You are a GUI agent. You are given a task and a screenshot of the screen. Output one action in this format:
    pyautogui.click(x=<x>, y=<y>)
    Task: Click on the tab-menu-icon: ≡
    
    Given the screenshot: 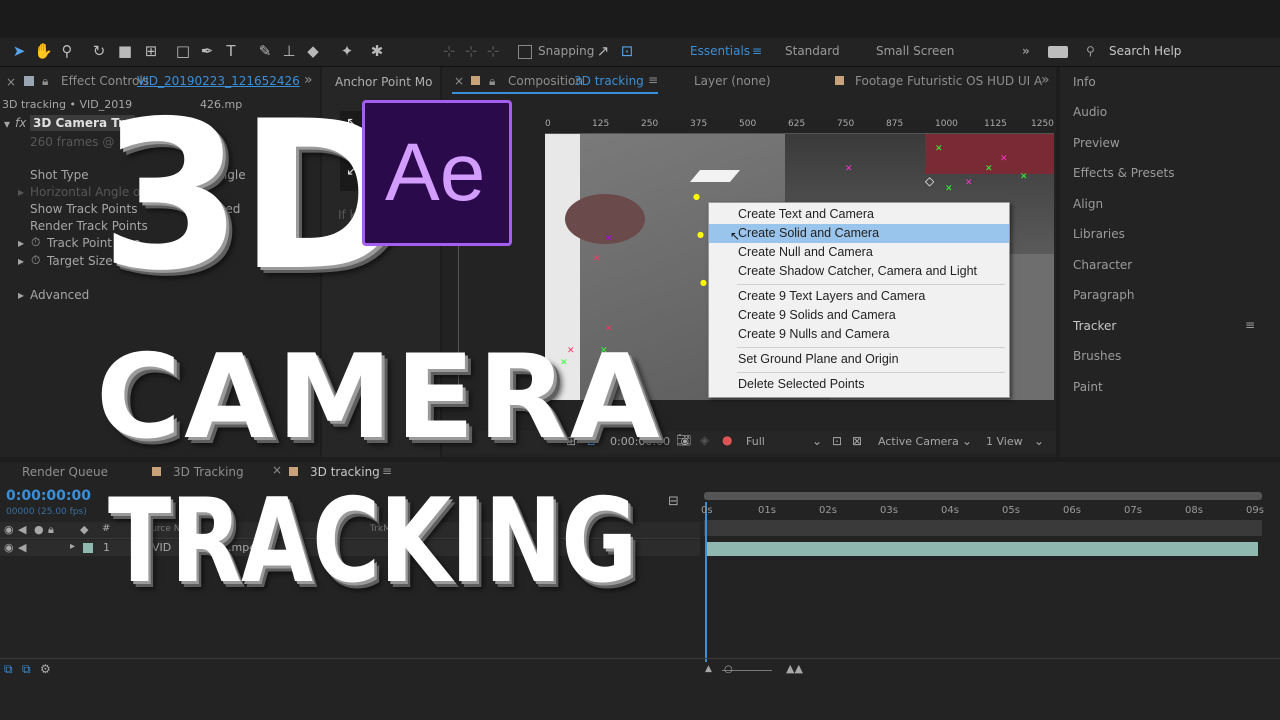 What is the action you would take?
    pyautogui.click(x=653, y=80)
    